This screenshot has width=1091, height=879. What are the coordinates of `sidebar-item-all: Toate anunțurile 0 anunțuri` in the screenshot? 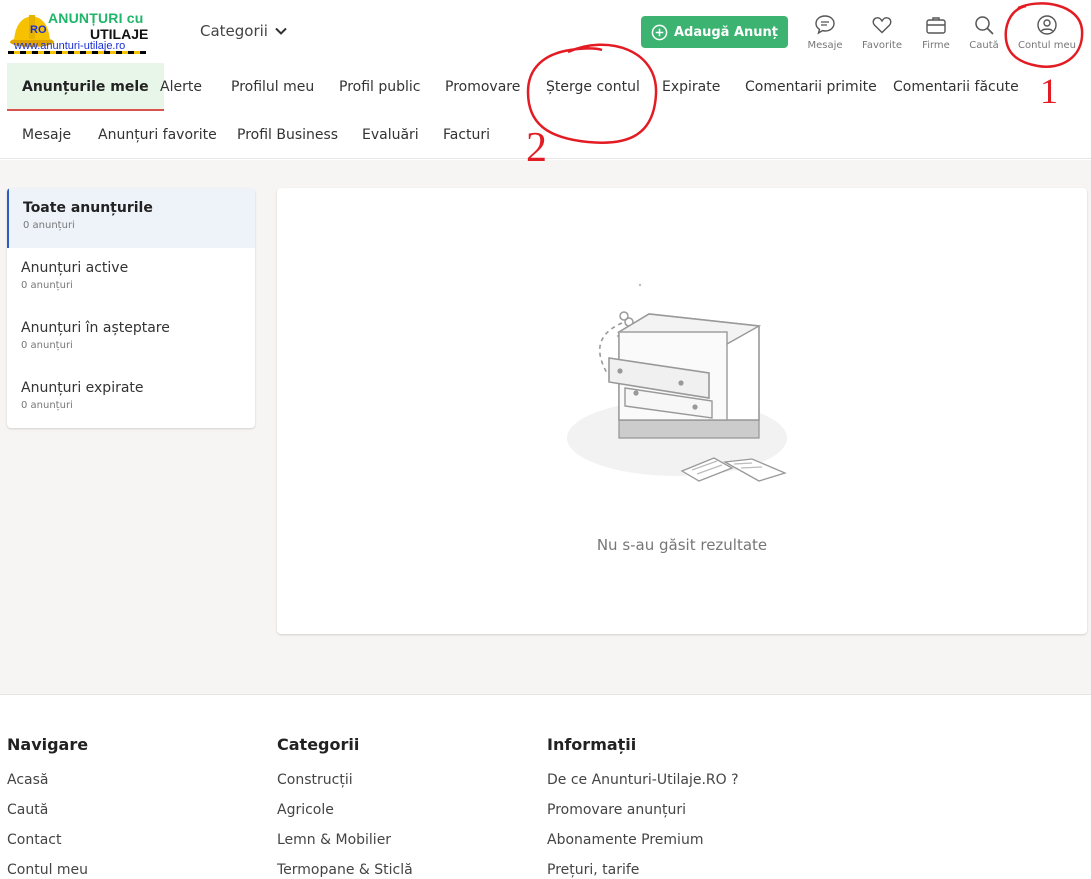 It's located at (131, 218).